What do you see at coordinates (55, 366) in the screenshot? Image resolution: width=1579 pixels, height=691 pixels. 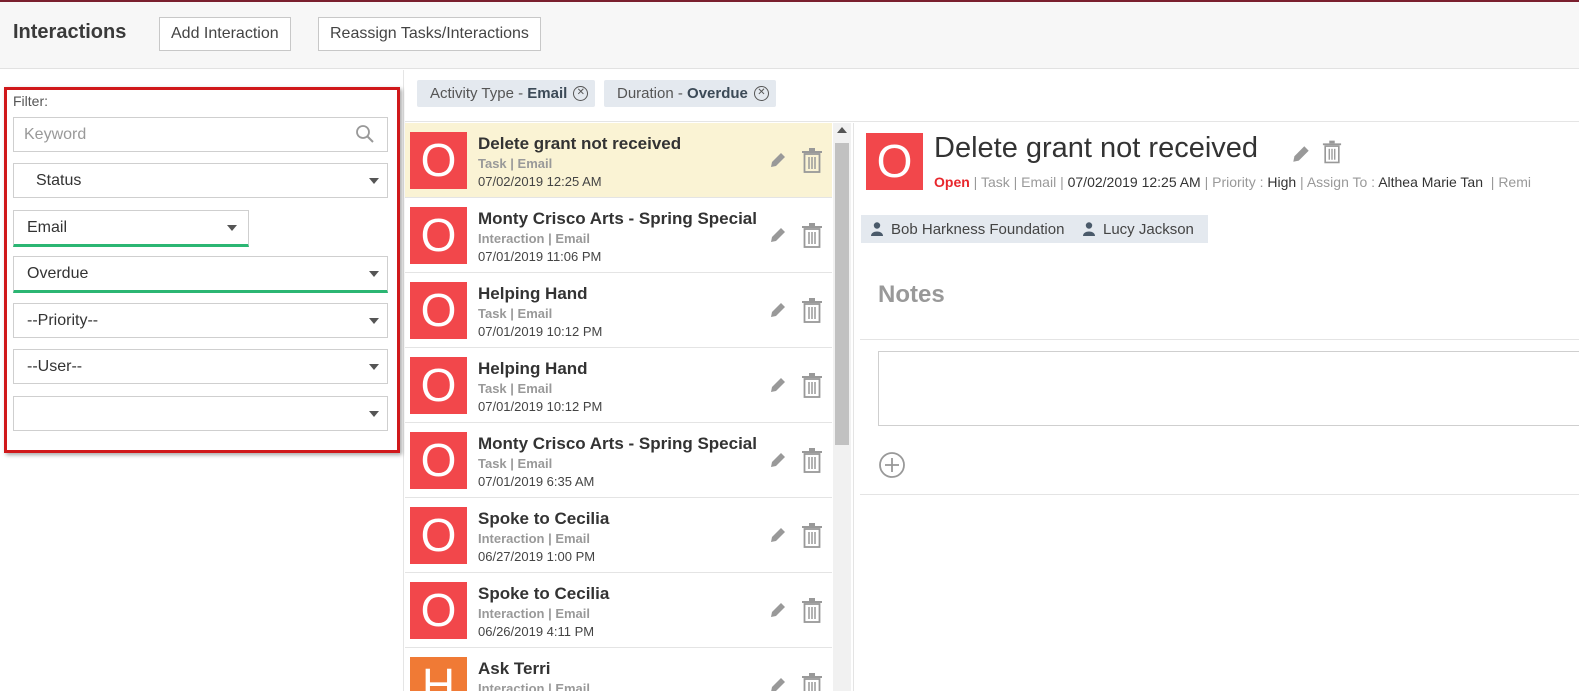 I see `user-value: --User--` at bounding box center [55, 366].